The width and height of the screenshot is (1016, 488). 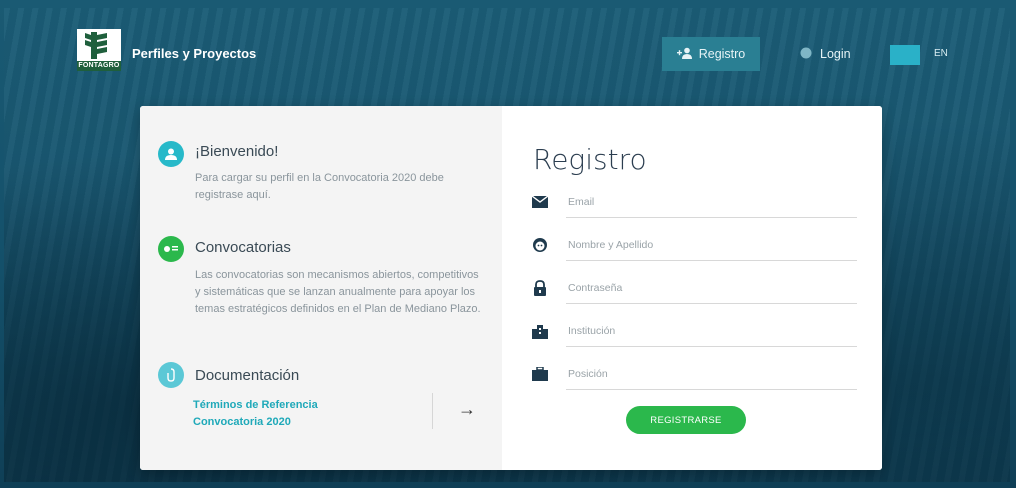 I want to click on fontagro-logo: FONTAGRO, so click(x=99, y=50).